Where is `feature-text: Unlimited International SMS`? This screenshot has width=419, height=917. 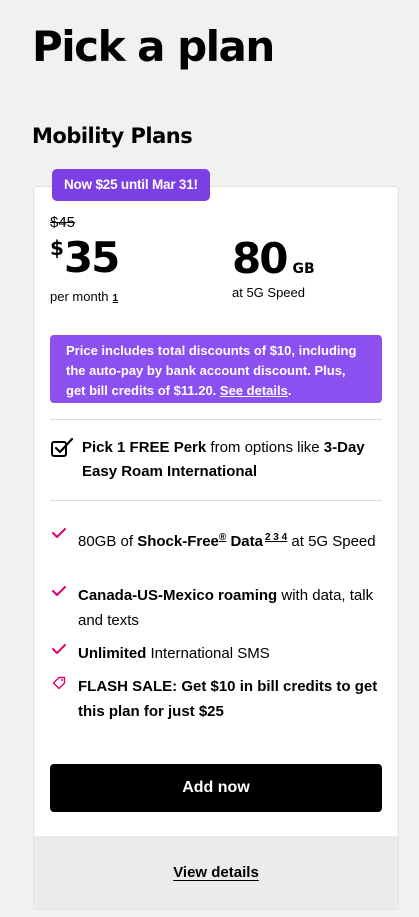 feature-text: Unlimited International SMS is located at coordinates (228, 653).